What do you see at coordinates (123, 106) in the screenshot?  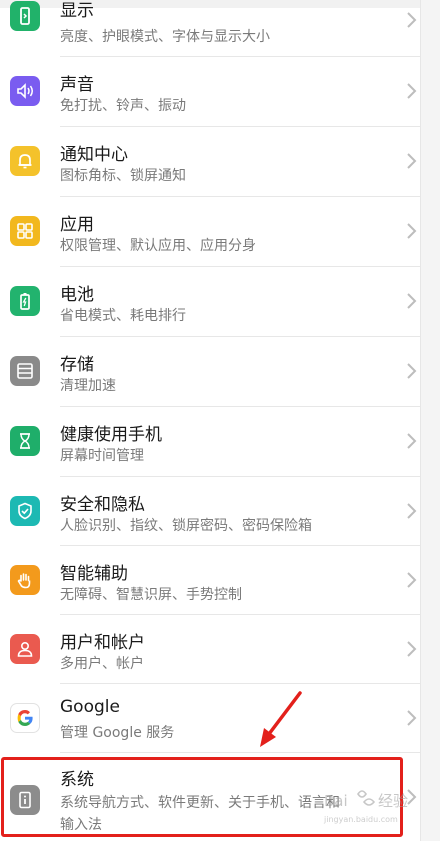 I see `settings-item-subtitle: 免打扰、铃声、振动` at bounding box center [123, 106].